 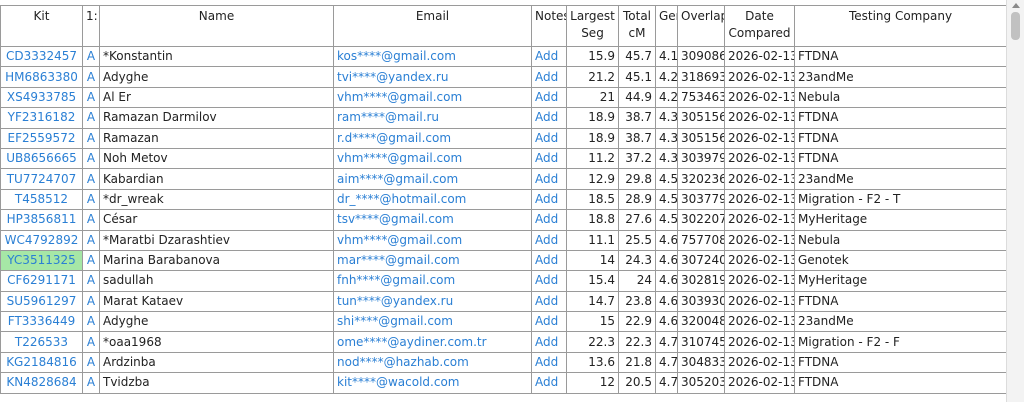 I want to click on email-link: kos****@gmail.com, so click(x=432, y=56).